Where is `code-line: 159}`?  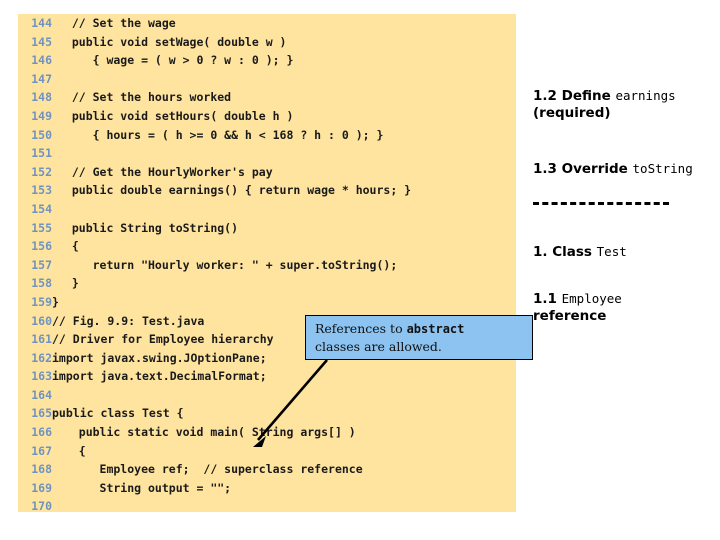
code-line: 159} is located at coordinates (267, 302).